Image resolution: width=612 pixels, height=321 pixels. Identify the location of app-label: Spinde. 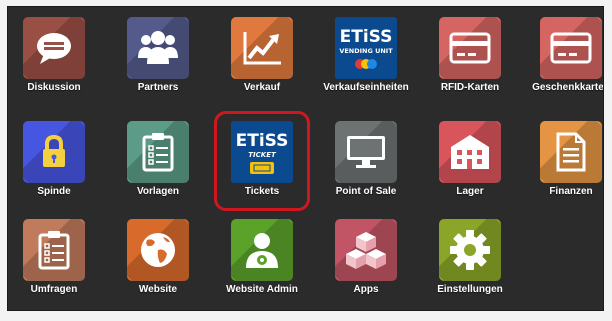
(54, 191).